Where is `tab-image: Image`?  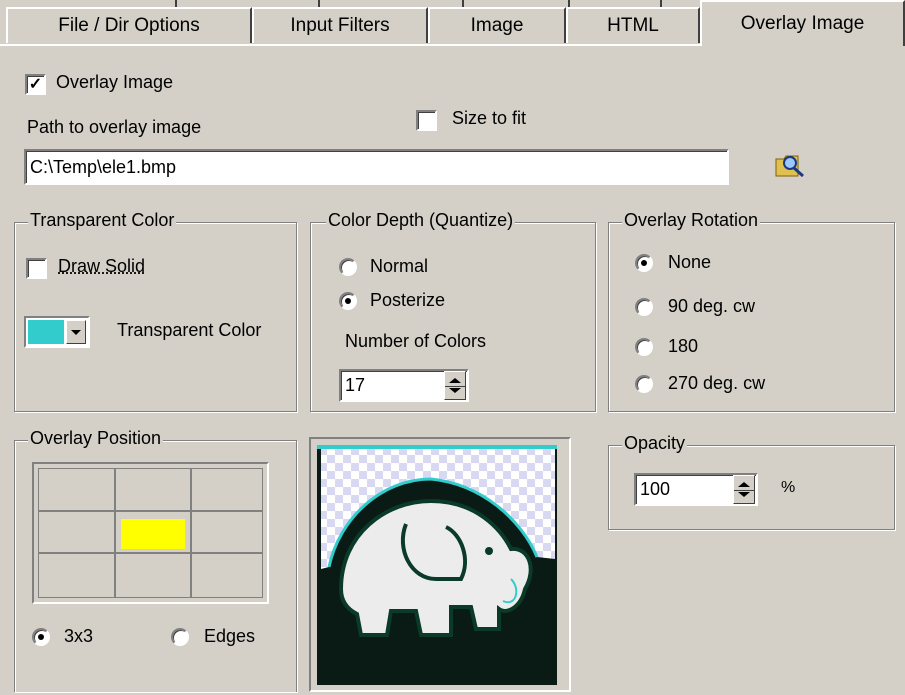 tab-image: Image is located at coordinates (497, 25).